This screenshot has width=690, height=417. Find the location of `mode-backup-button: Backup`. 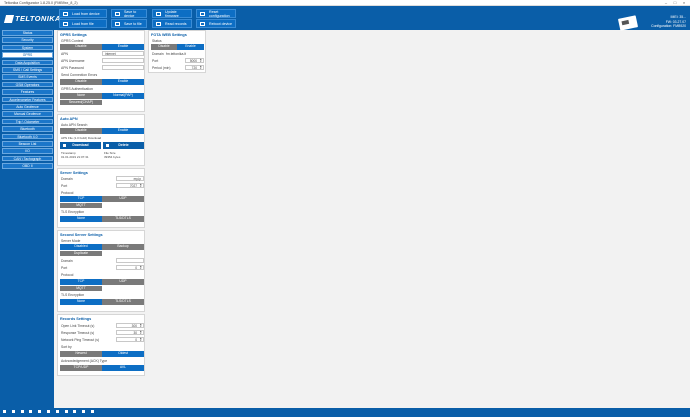

mode-backup-button: Backup is located at coordinates (123, 247).